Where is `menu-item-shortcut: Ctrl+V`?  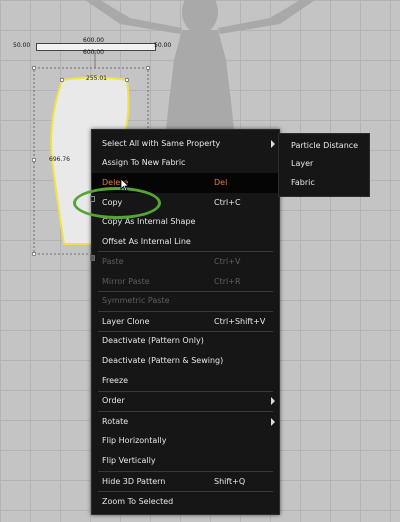 menu-item-shortcut: Ctrl+V is located at coordinates (227, 261).